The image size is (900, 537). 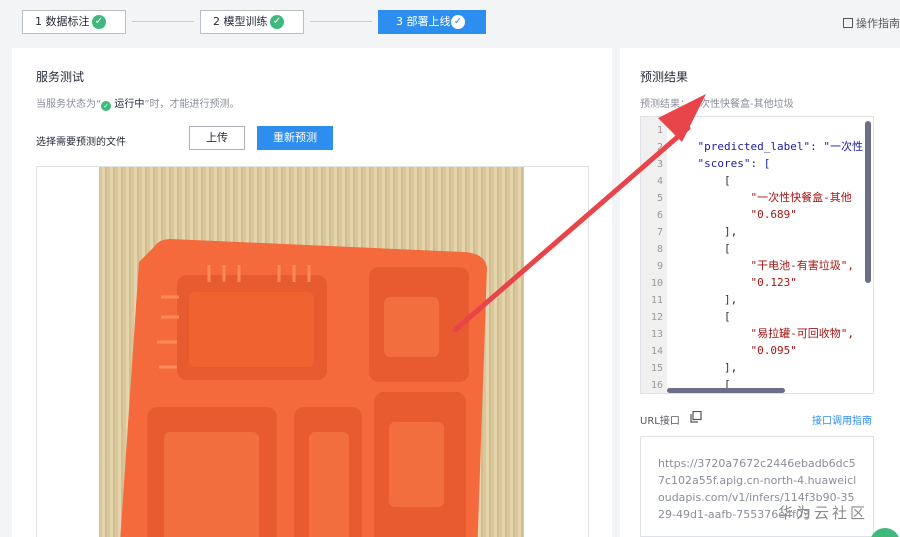 I want to click on code-line: 2 "predicted_label": "一次性, so click(x=757, y=146).